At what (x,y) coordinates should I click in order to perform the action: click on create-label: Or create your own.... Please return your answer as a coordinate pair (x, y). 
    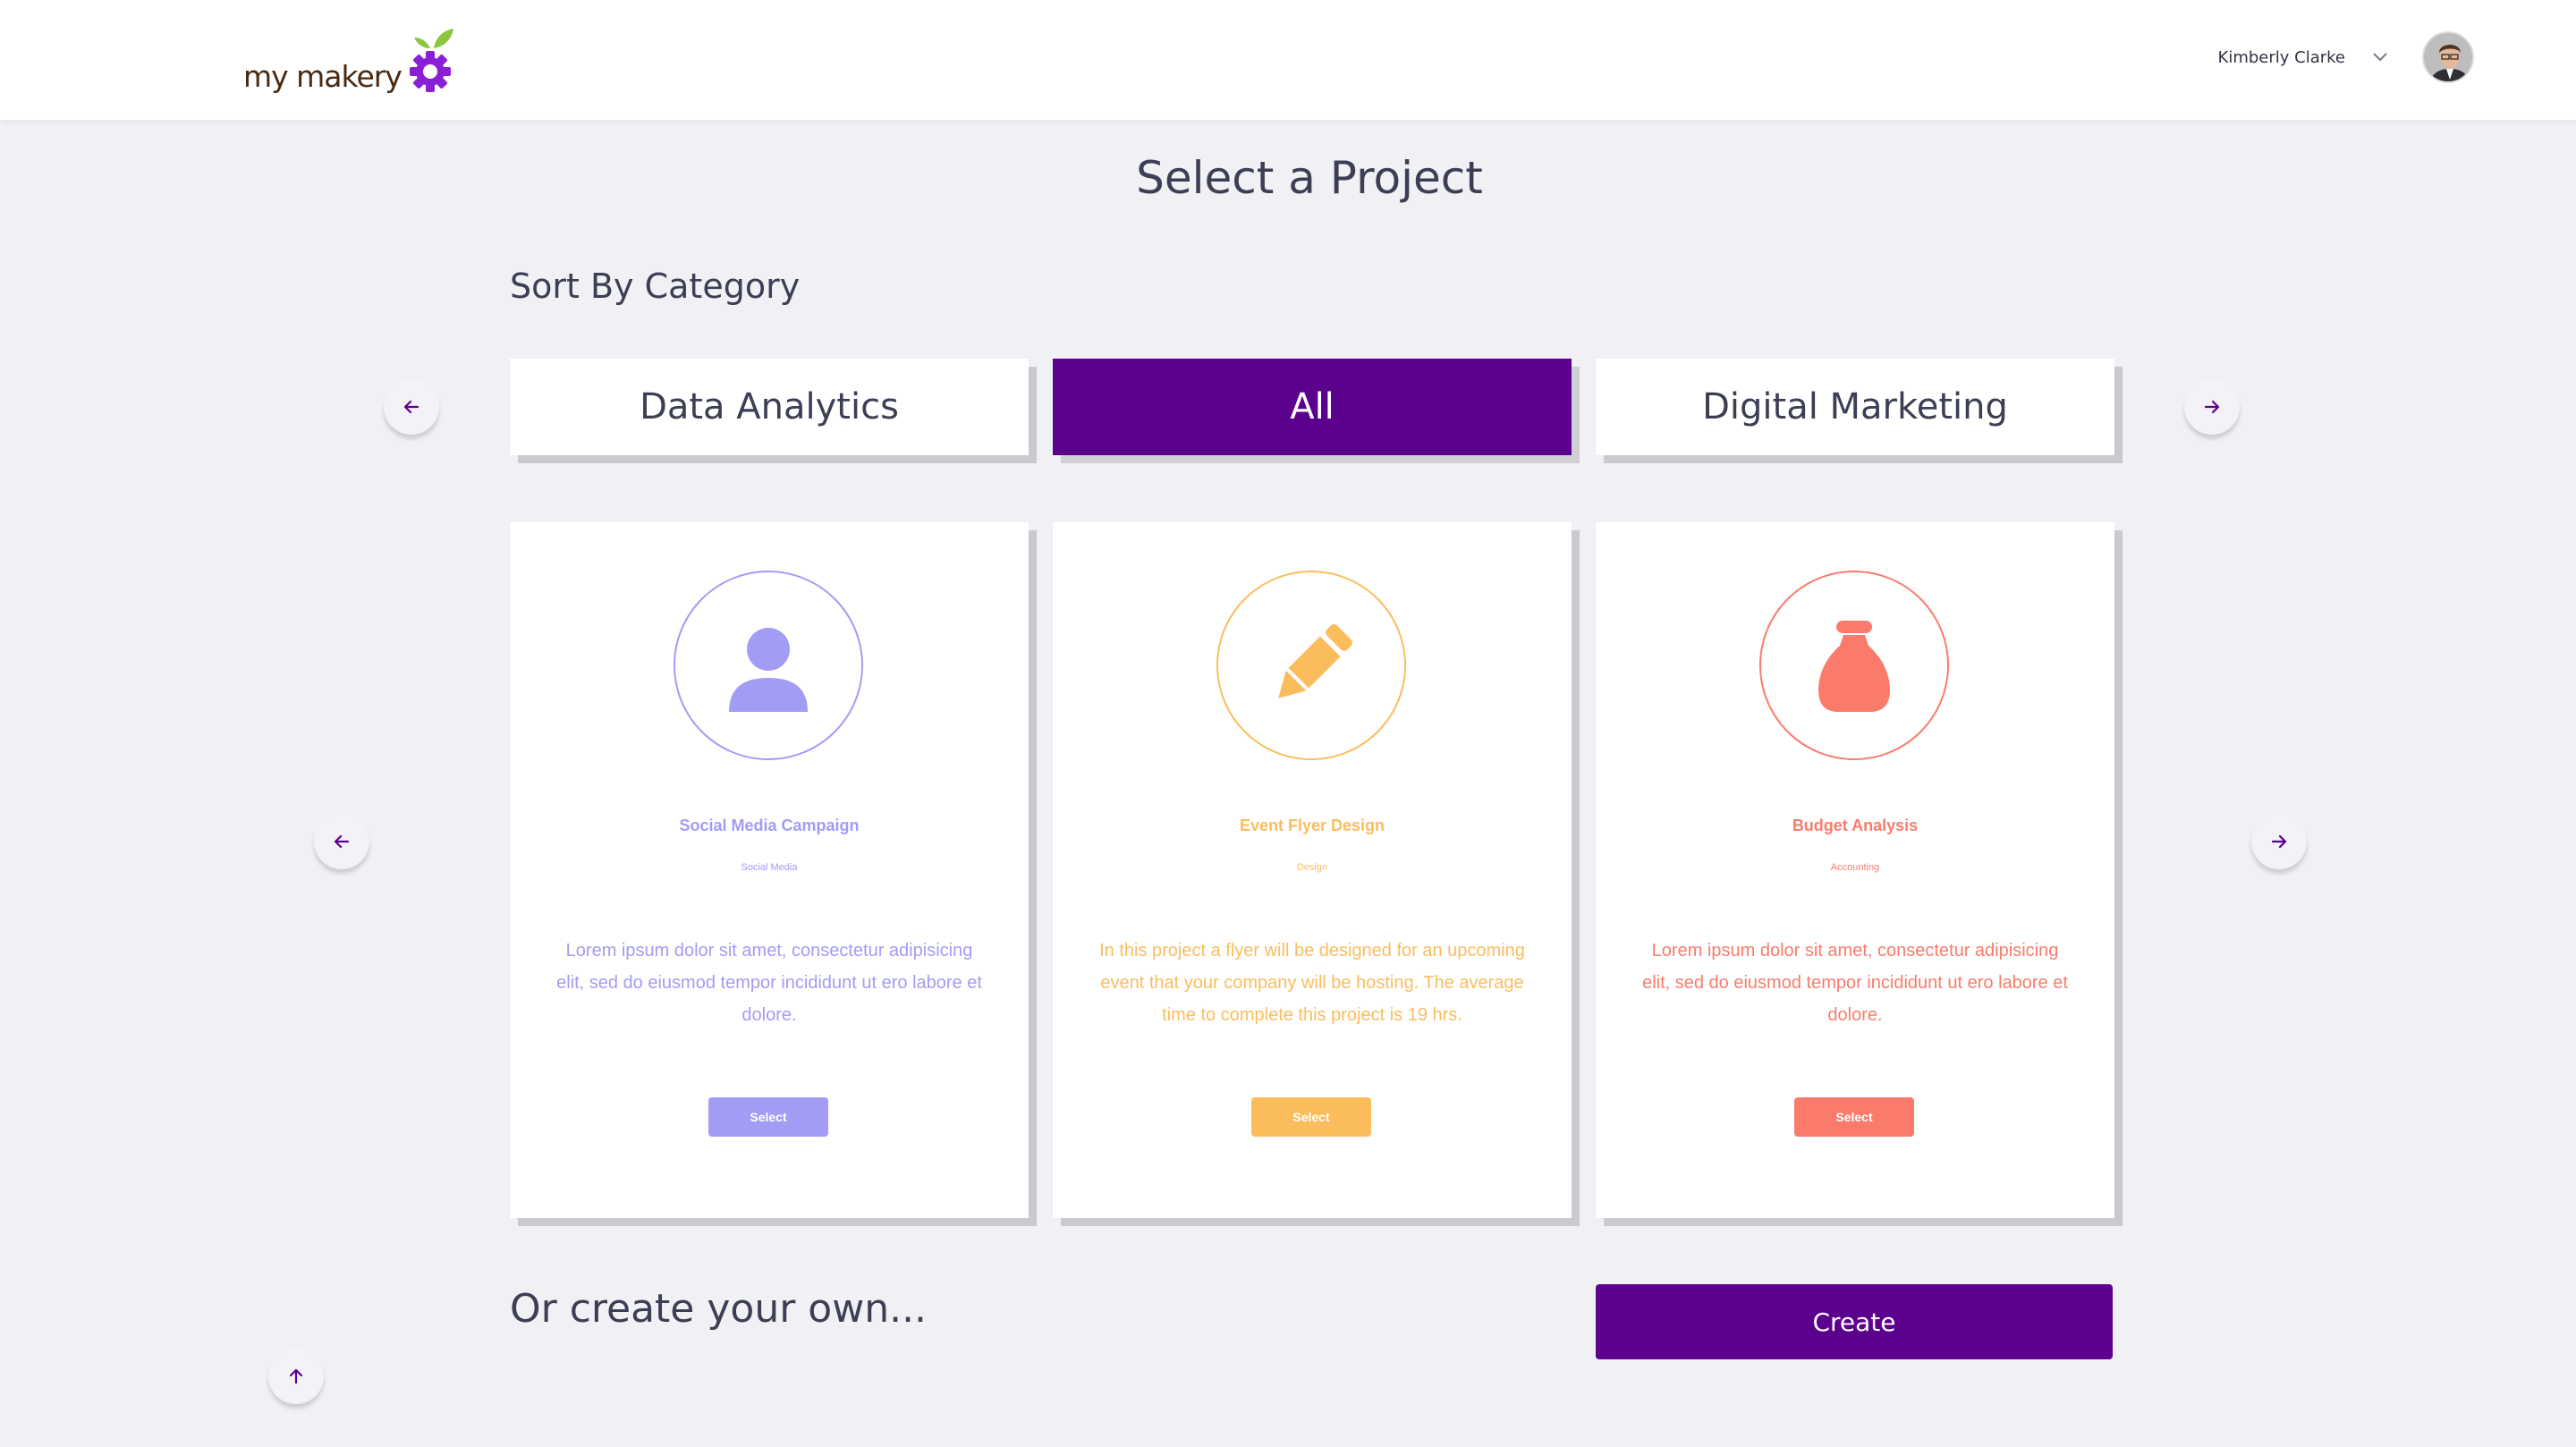
    Looking at the image, I should click on (719, 1309).